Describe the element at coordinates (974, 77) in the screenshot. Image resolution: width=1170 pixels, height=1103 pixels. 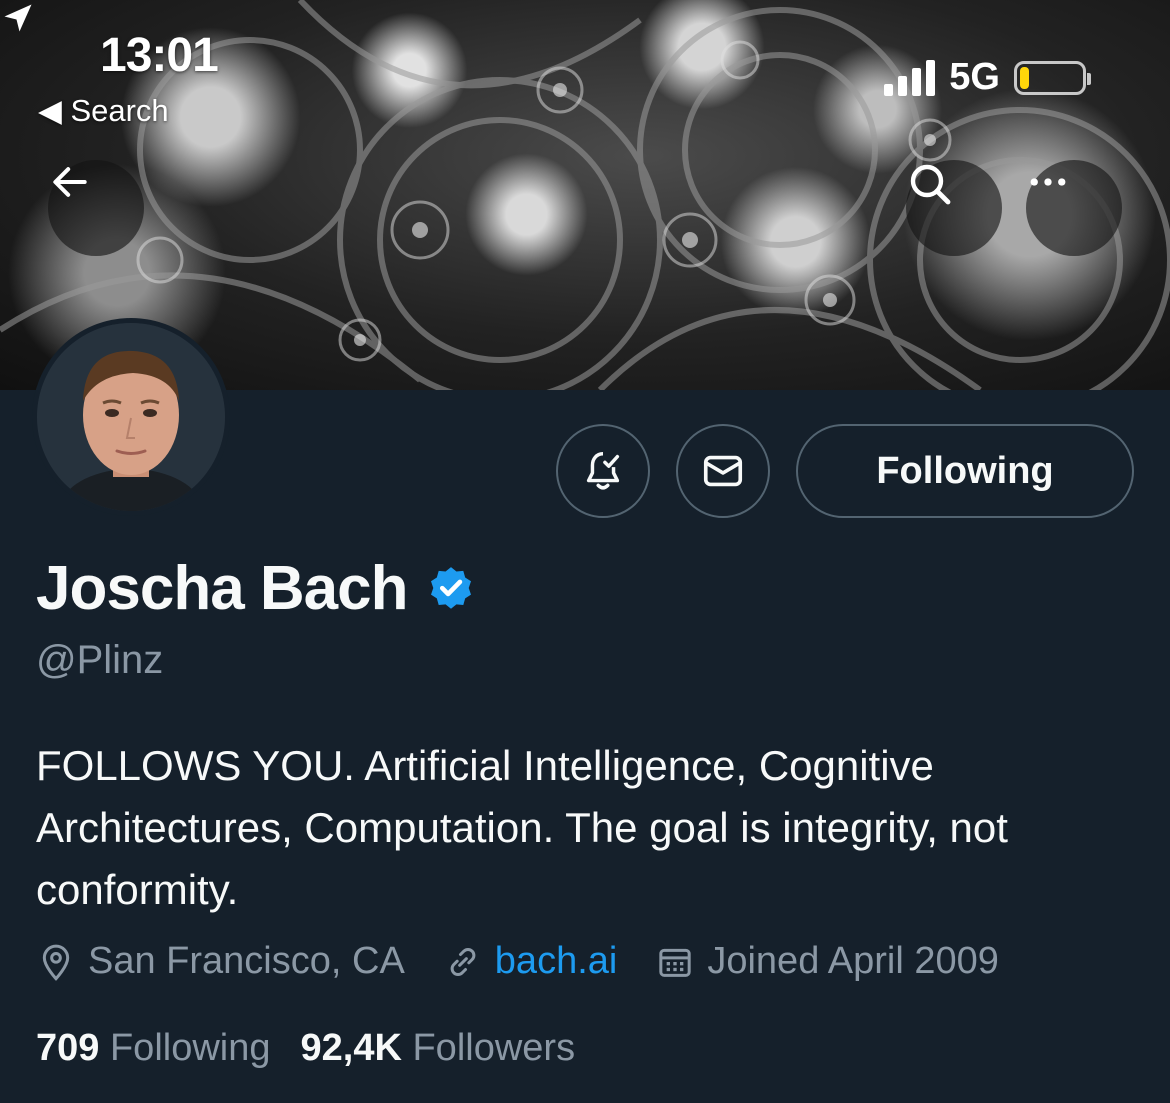
I see `network-type: 5G` at that location.